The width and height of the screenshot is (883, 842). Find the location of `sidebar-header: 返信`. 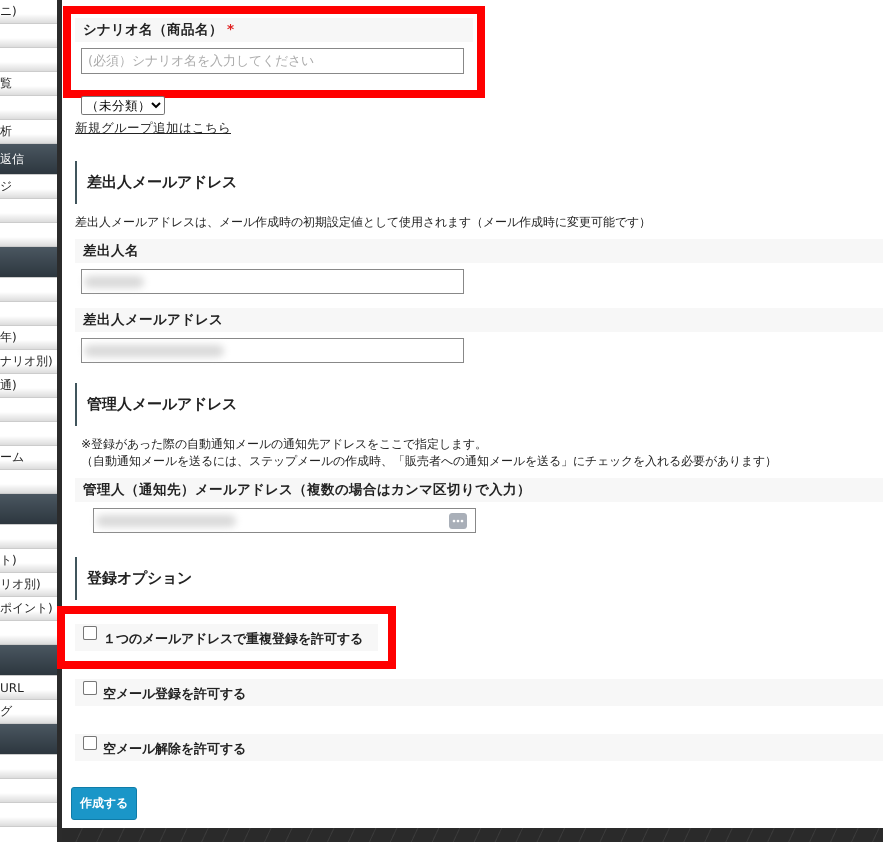

sidebar-header: 返信 is located at coordinates (28, 159).